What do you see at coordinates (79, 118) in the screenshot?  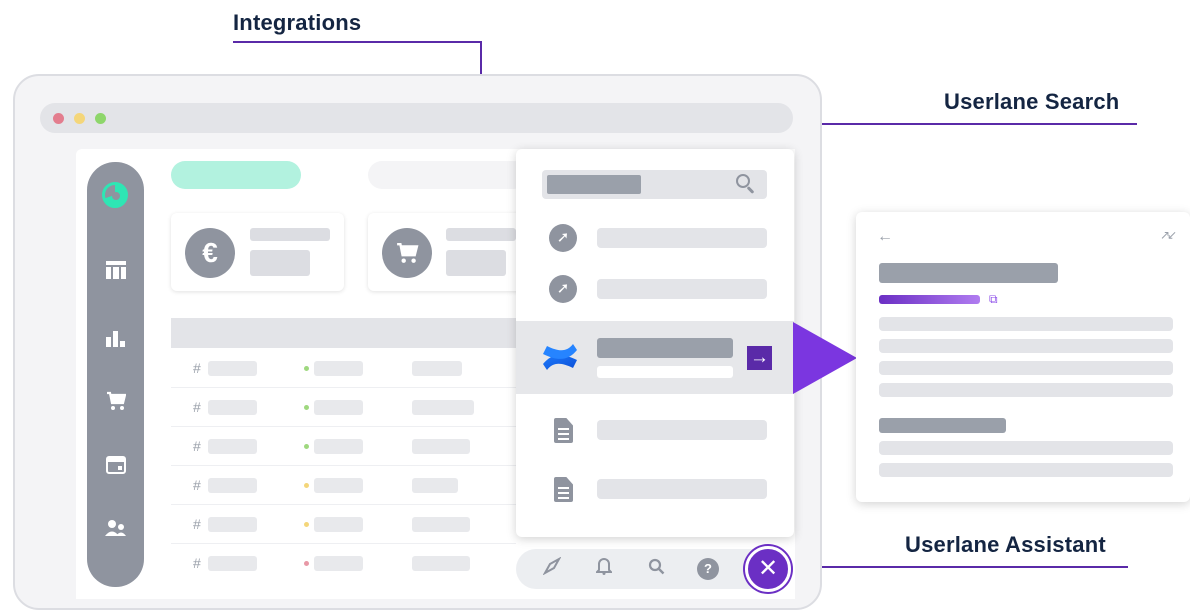 I see `minimize-window-dot` at bounding box center [79, 118].